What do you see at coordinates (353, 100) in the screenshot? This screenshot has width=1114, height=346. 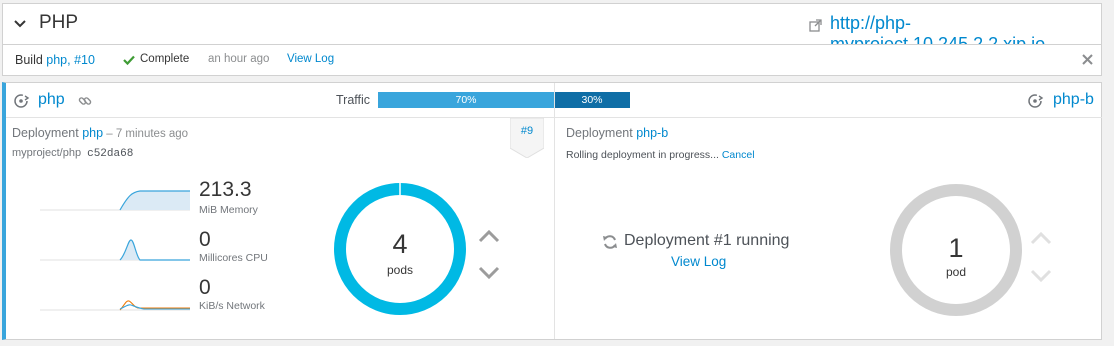 I see `traffic-label: Traffic` at bounding box center [353, 100].